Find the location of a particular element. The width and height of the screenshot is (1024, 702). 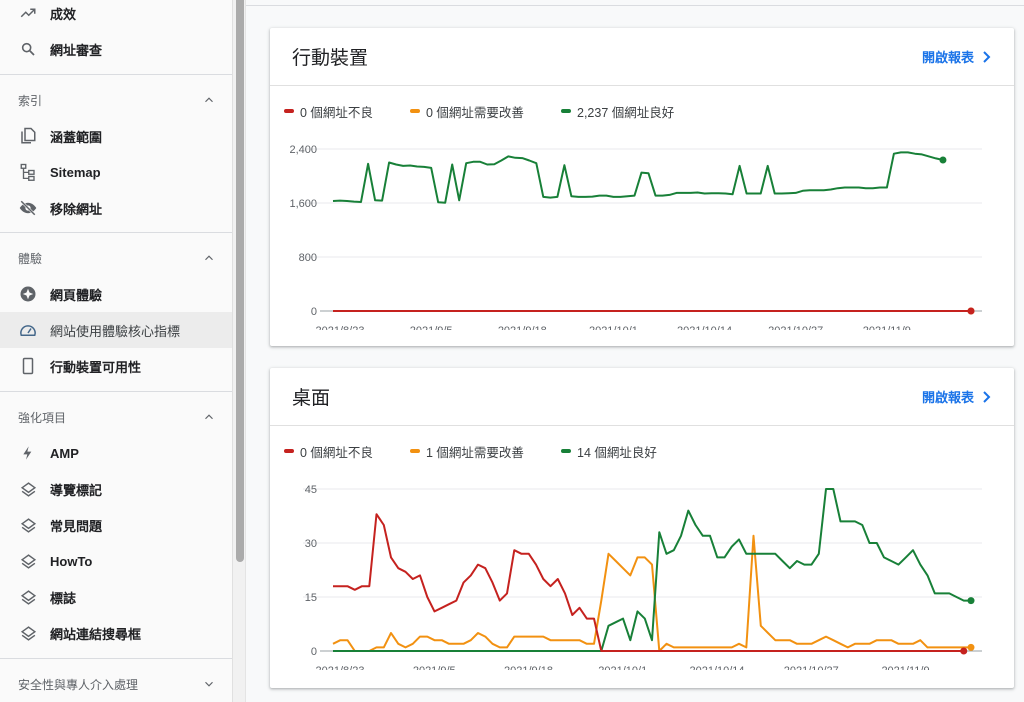

y-tick-label: 30 is located at coordinates (311, 544).